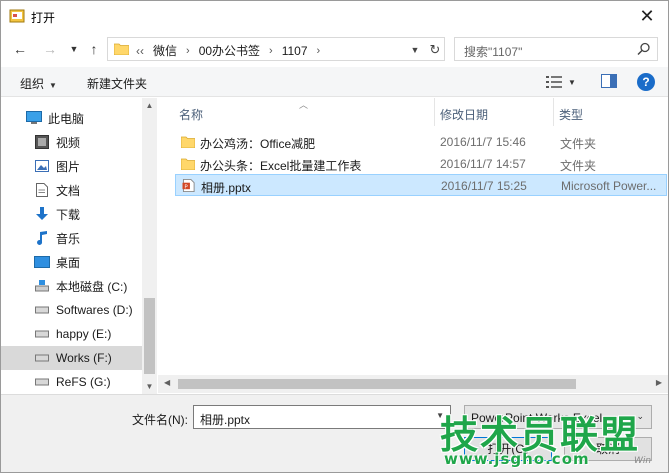 The height and width of the screenshot is (473, 669). I want to click on title-bar: 打开 ✕, so click(334, 16).